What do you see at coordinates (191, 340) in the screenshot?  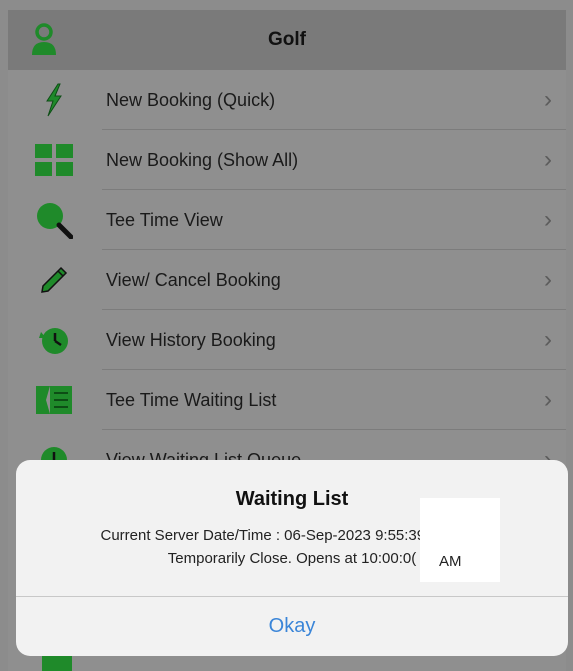 I see `menu-item-label: View History Booking` at bounding box center [191, 340].